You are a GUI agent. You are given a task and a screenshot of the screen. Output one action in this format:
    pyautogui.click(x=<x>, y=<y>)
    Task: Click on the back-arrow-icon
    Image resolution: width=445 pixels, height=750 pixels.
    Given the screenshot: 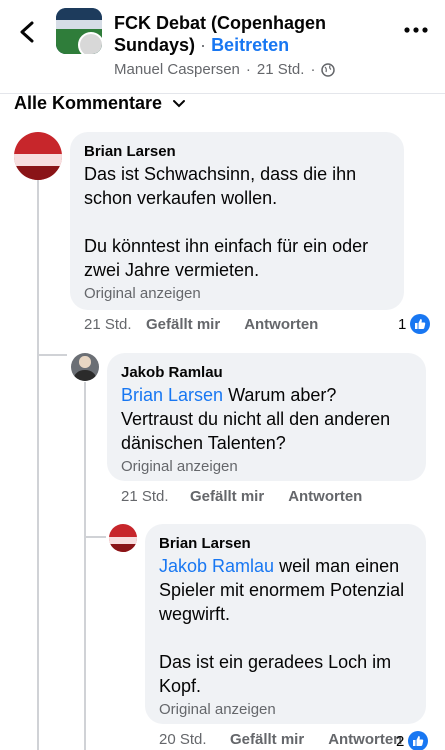 What is the action you would take?
    pyautogui.click(x=28, y=32)
    